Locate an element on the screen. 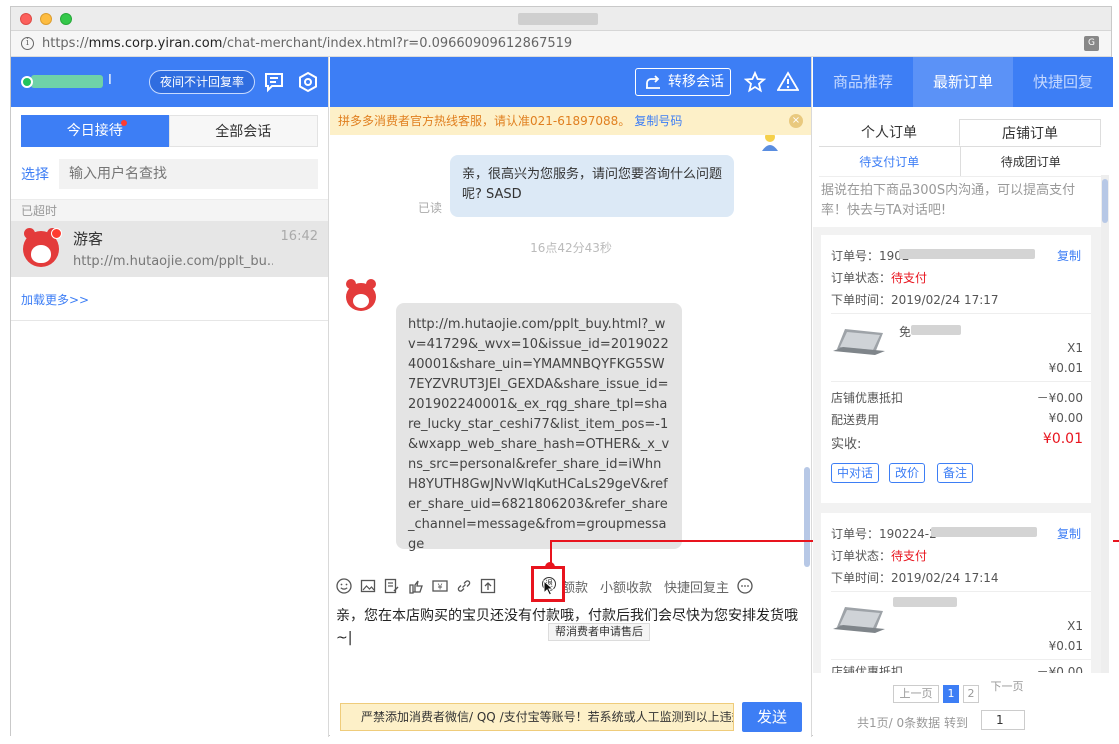 The width and height of the screenshot is (1119, 744). settings-icon is located at coordinates (308, 82).